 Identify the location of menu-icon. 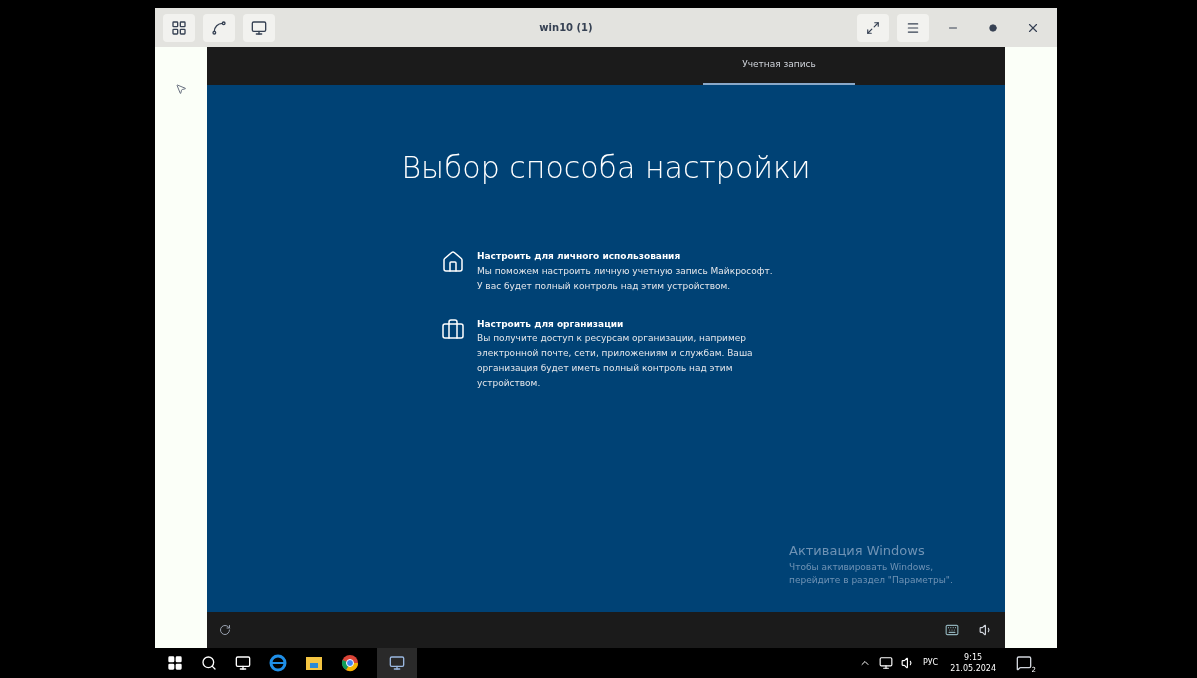
(913, 27).